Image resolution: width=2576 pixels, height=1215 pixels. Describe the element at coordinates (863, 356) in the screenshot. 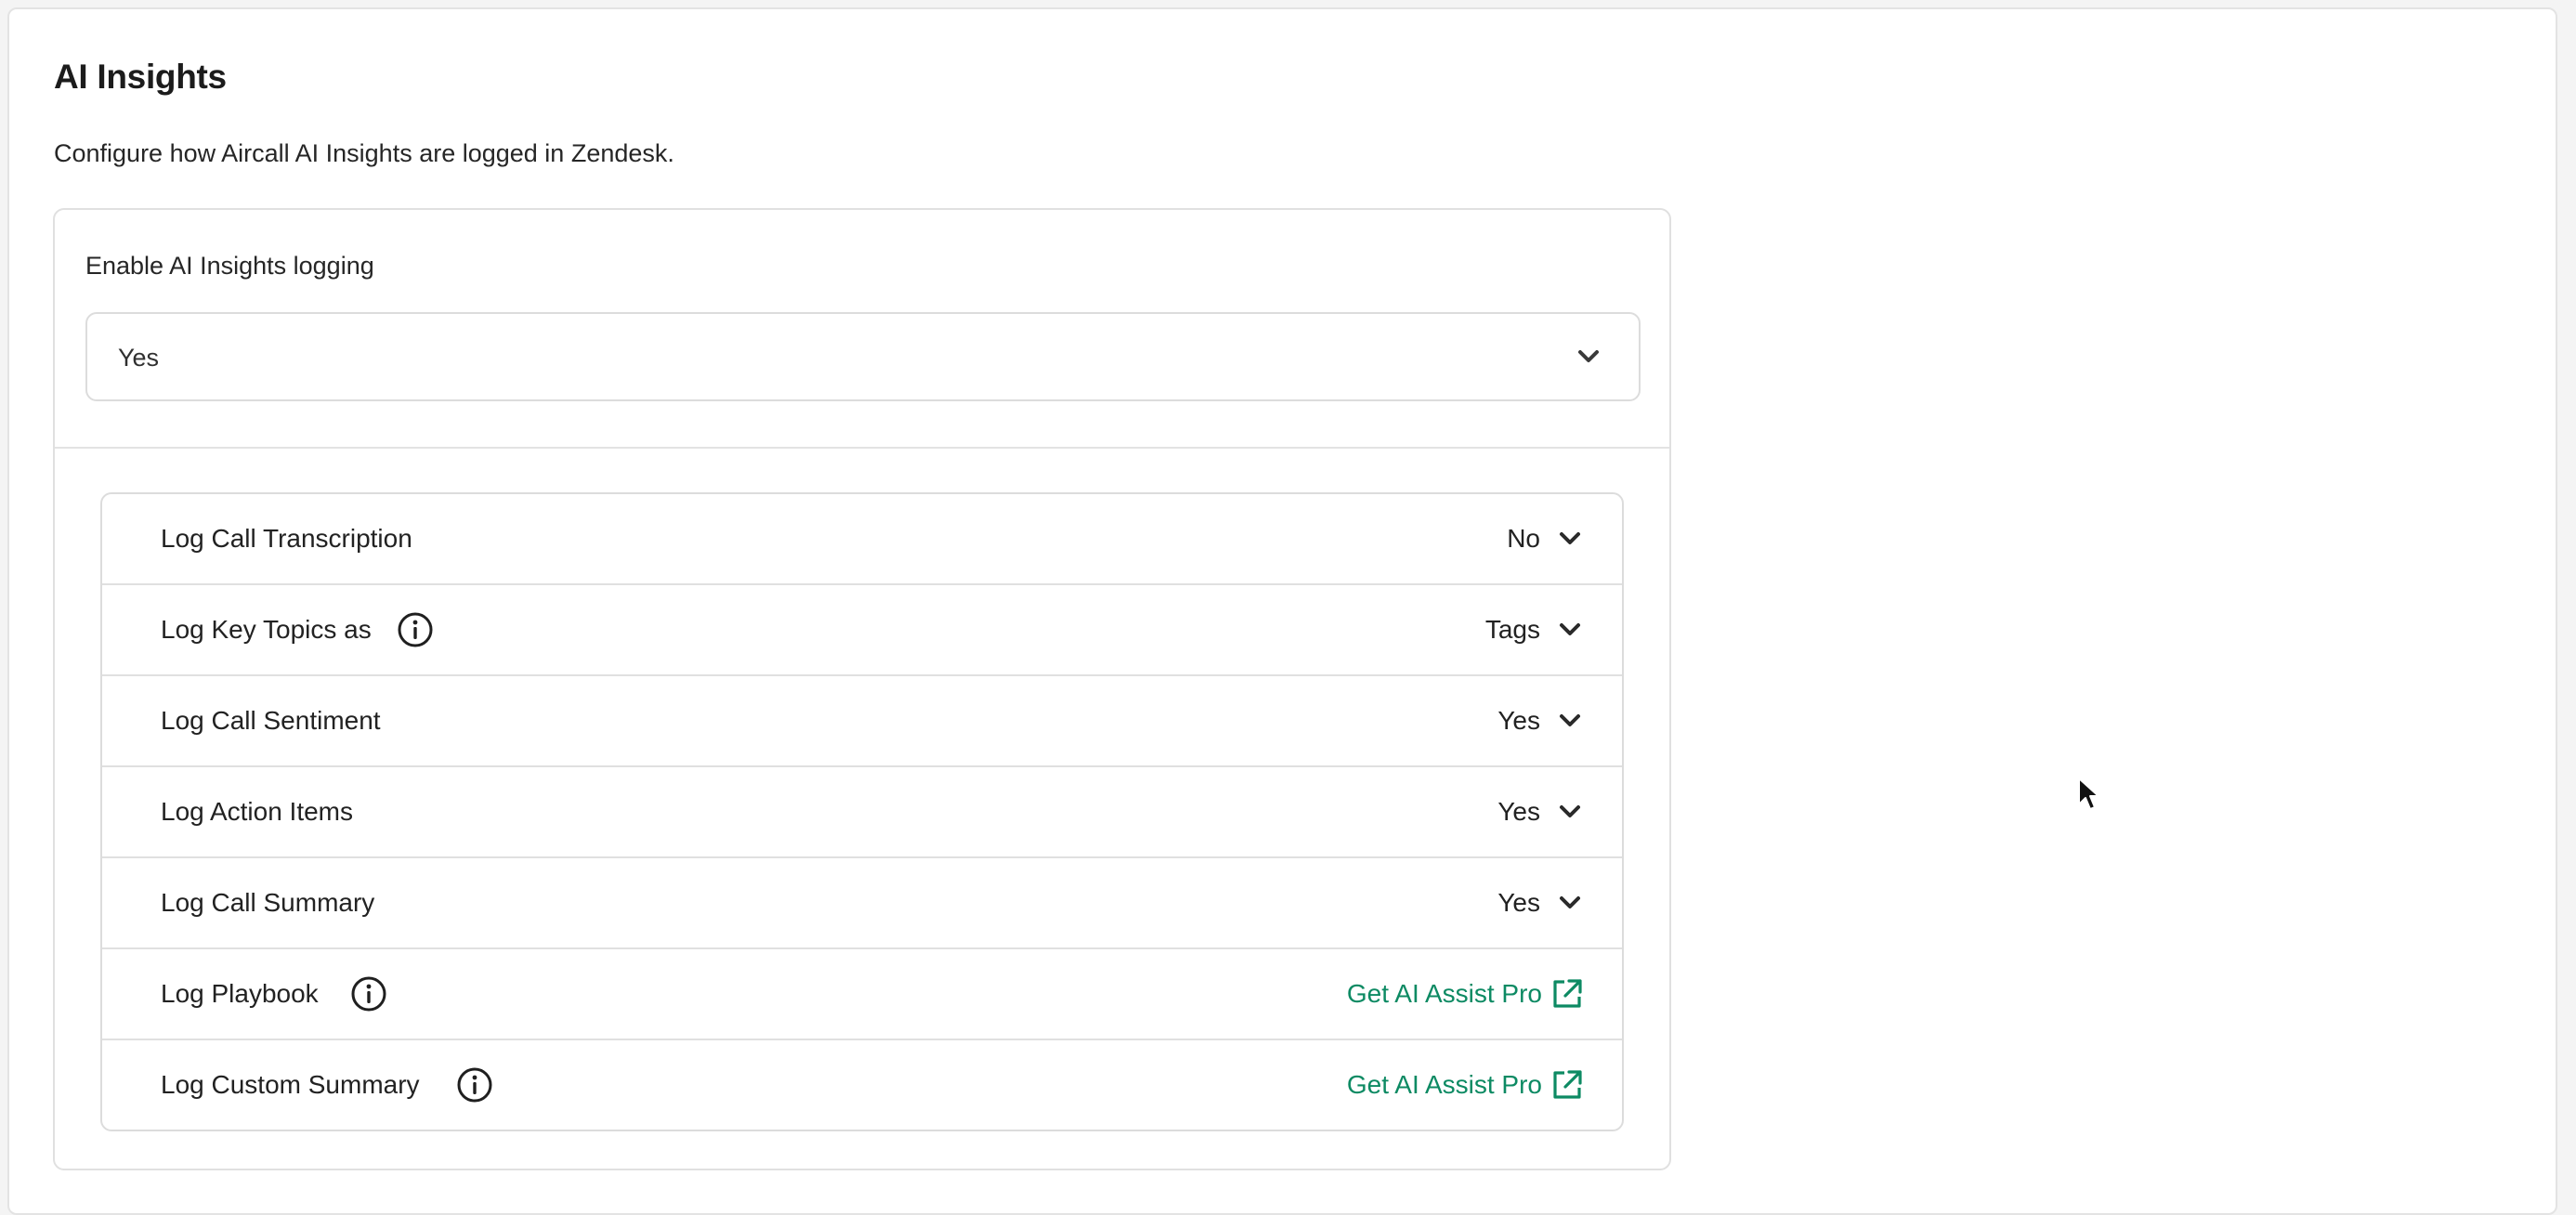

I see `enable-logging-select: Yes` at that location.